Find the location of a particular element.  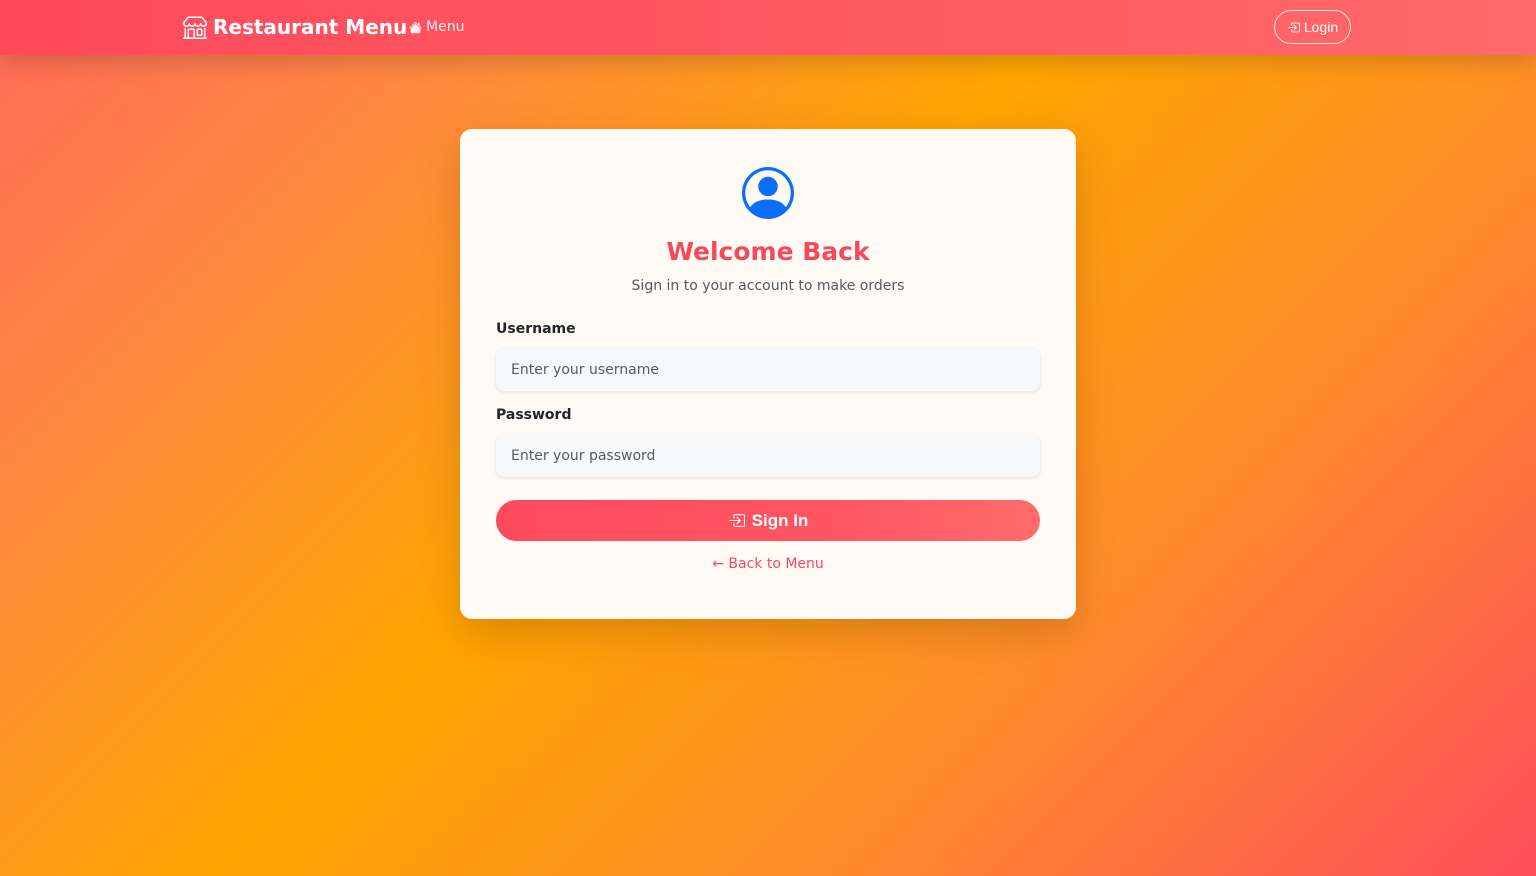

sign-in-label: Sign In is located at coordinates (780, 520).